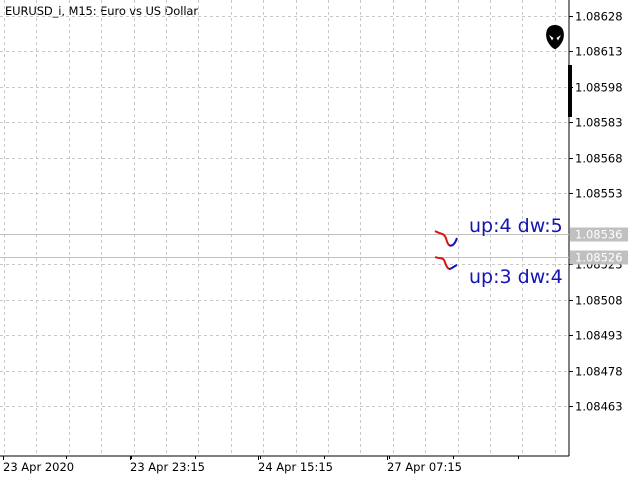 The width and height of the screenshot is (640, 480). Describe the element at coordinates (599, 159) in the screenshot. I see `price-tick-label: 1.08568` at that location.